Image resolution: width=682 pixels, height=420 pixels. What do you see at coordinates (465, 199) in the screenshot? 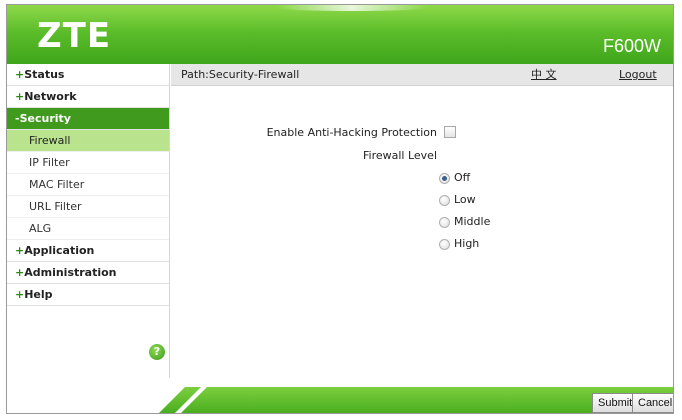
I see `radio-label-low: Low` at bounding box center [465, 199].